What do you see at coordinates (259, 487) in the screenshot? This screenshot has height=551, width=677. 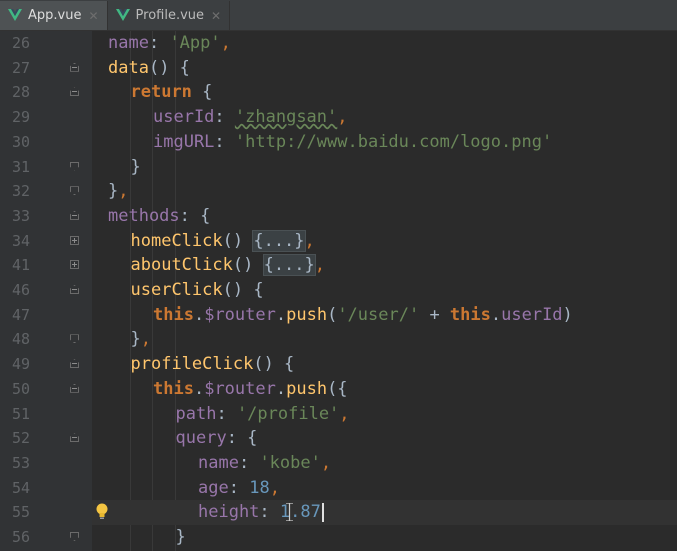 I see `code-token: 18` at bounding box center [259, 487].